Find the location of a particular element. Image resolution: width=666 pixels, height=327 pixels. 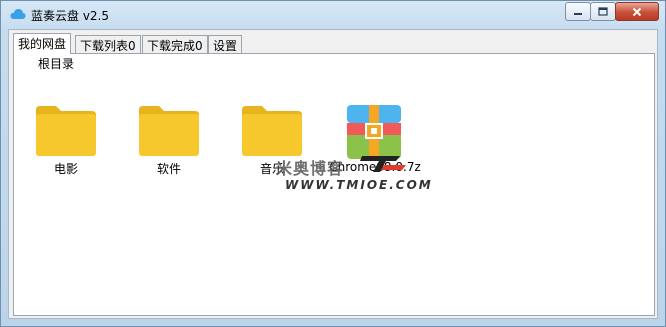

file-item: 软件 is located at coordinates (169, 130).